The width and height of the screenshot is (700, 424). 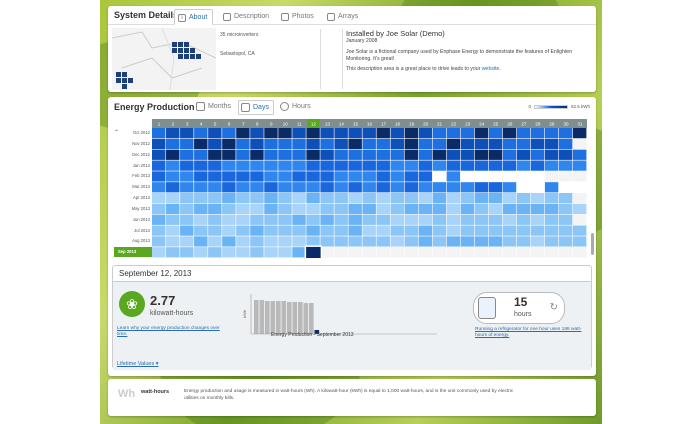 I want to click on month-label: Apr 2013, so click(x=141, y=198).